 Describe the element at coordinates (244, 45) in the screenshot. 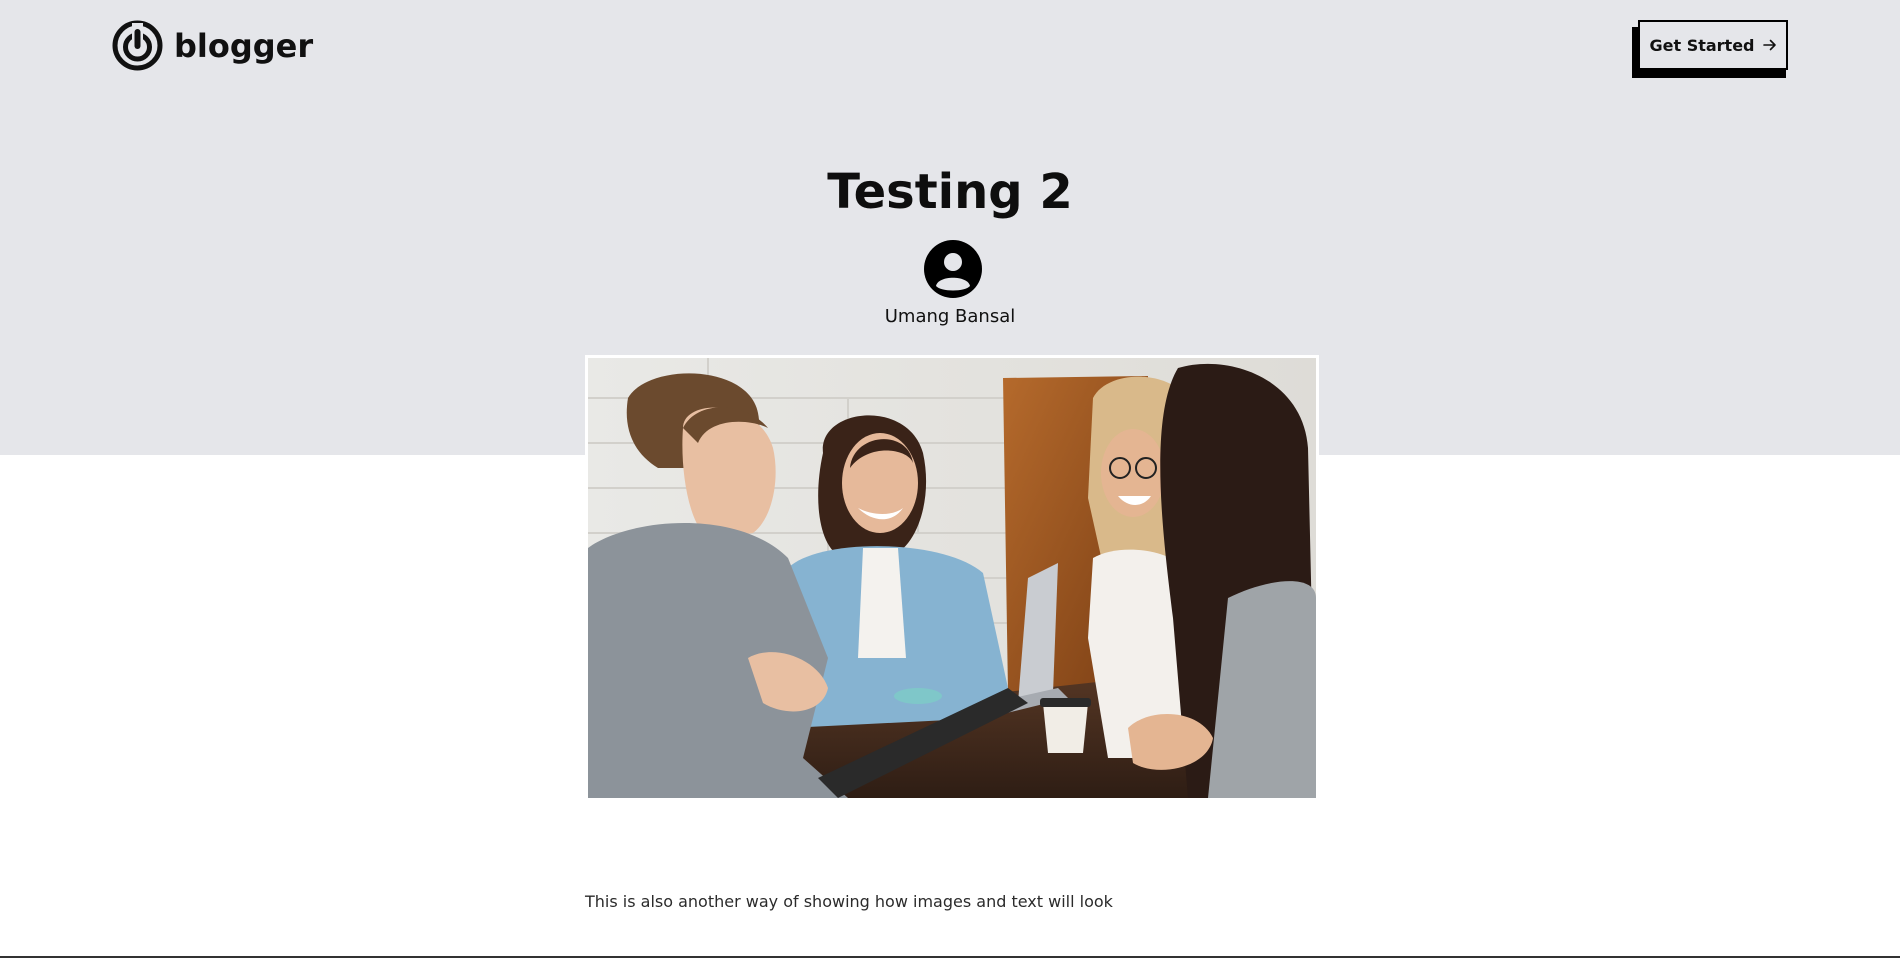

I see `site-logo-text: blogger` at that location.